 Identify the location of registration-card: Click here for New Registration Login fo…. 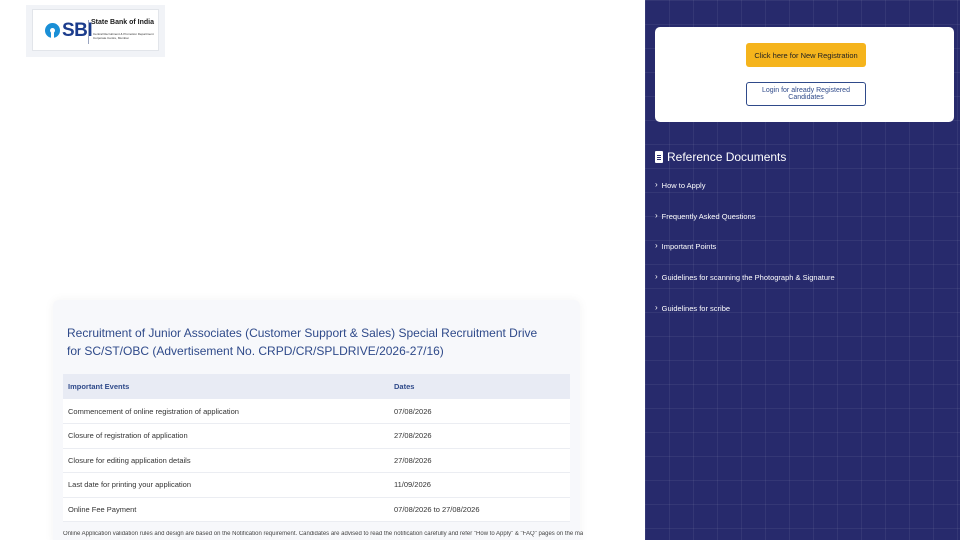
(804, 74).